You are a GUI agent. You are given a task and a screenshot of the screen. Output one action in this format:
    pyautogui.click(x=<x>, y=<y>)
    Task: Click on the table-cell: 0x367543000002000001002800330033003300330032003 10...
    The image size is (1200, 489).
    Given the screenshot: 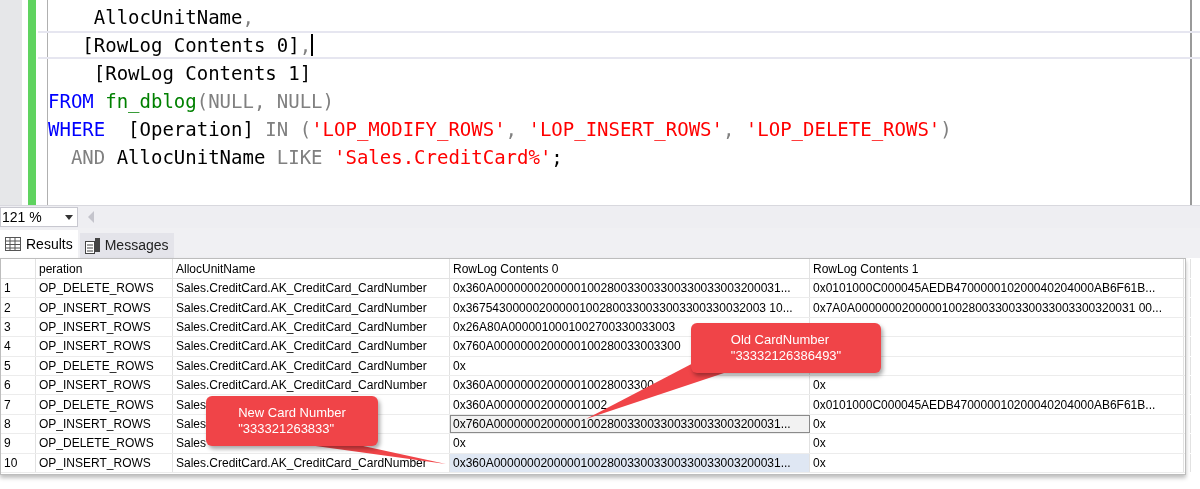 What is the action you would take?
    pyautogui.click(x=630, y=307)
    